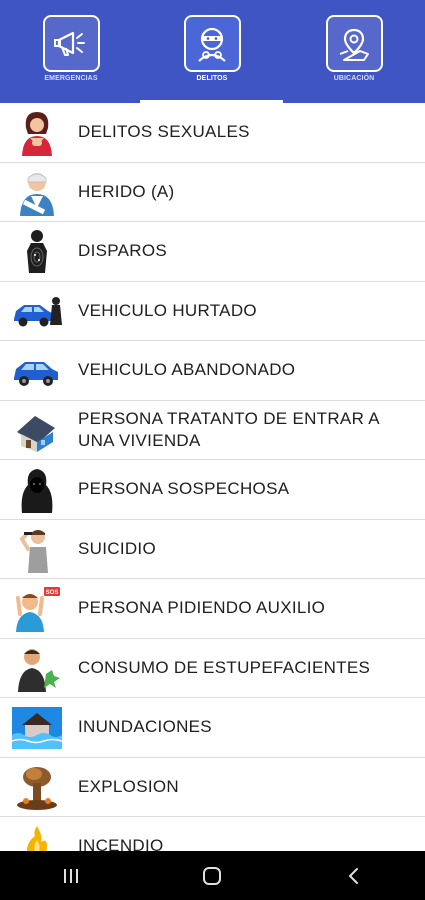 This screenshot has height=900, width=425. I want to click on map-pin-icon, so click(354, 43).